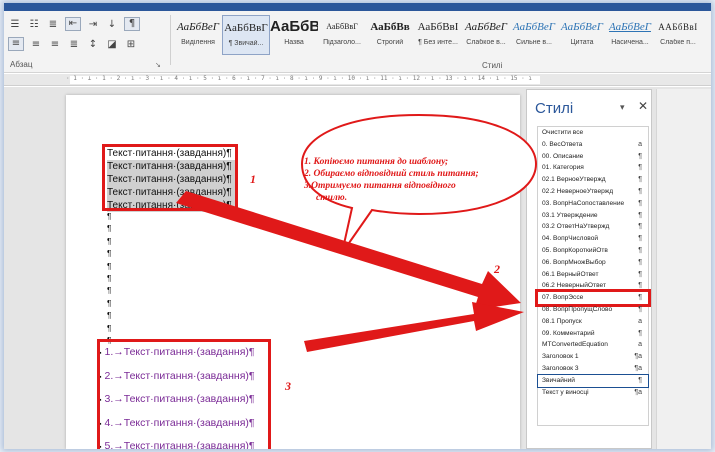 This screenshot has height=452, width=715. I want to click on style-list-item: 03.1 Утверждение ¶, so click(593, 216).